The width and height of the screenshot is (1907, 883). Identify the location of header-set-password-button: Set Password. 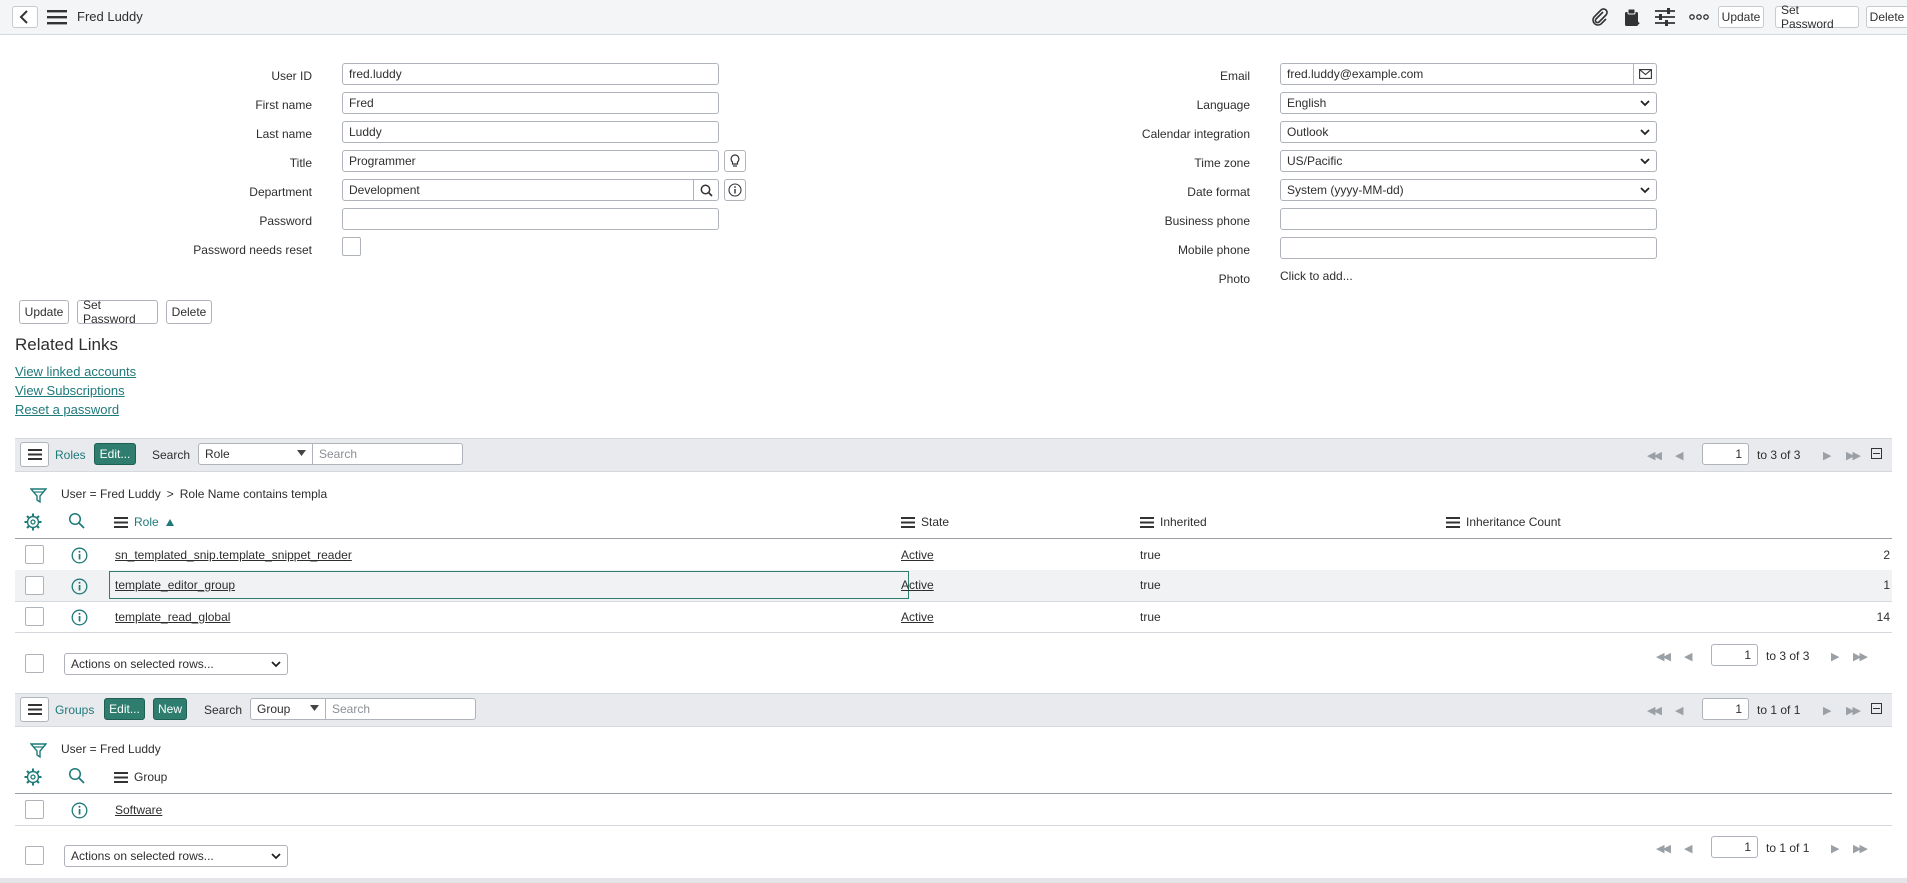
(1817, 17).